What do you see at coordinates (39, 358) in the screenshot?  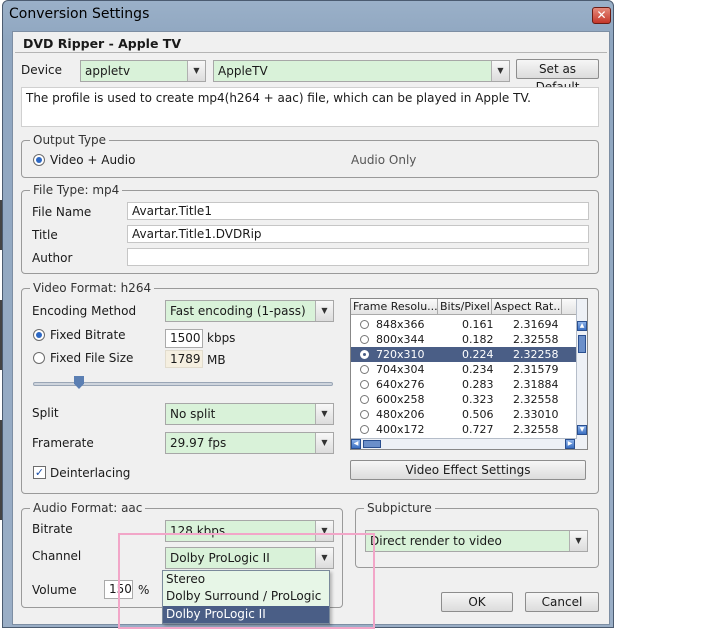 I see `fixed-file-size-radio` at bounding box center [39, 358].